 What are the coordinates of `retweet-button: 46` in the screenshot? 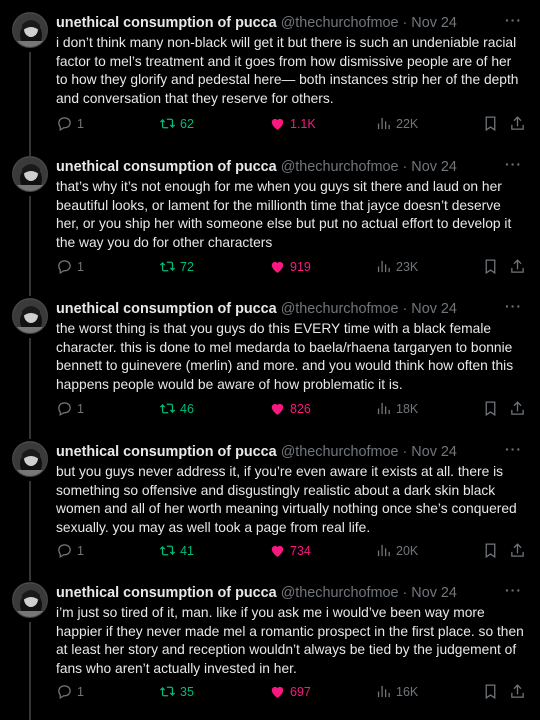 It's located at (176, 408).